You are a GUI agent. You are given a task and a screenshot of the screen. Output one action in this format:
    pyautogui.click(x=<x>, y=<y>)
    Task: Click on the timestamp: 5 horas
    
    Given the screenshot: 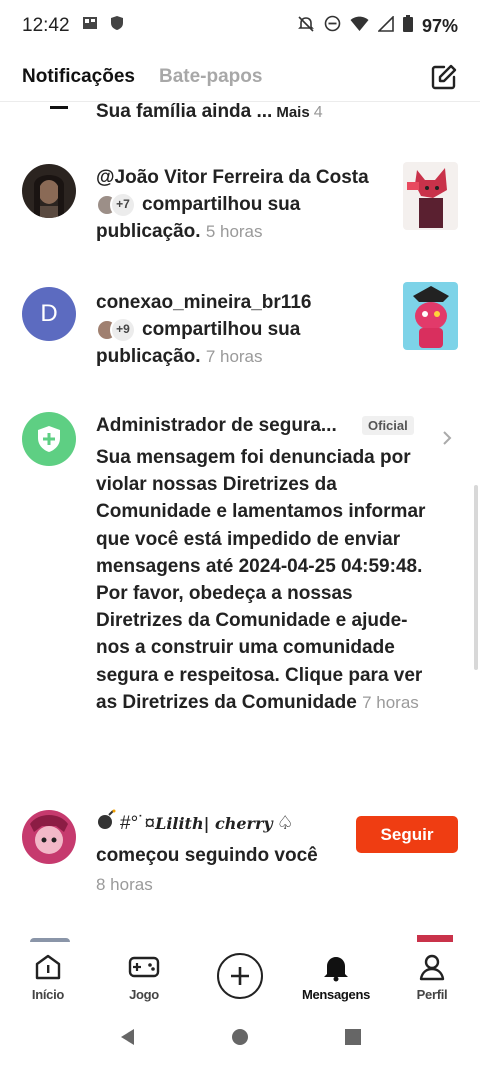 What is the action you would take?
    pyautogui.click(x=234, y=231)
    